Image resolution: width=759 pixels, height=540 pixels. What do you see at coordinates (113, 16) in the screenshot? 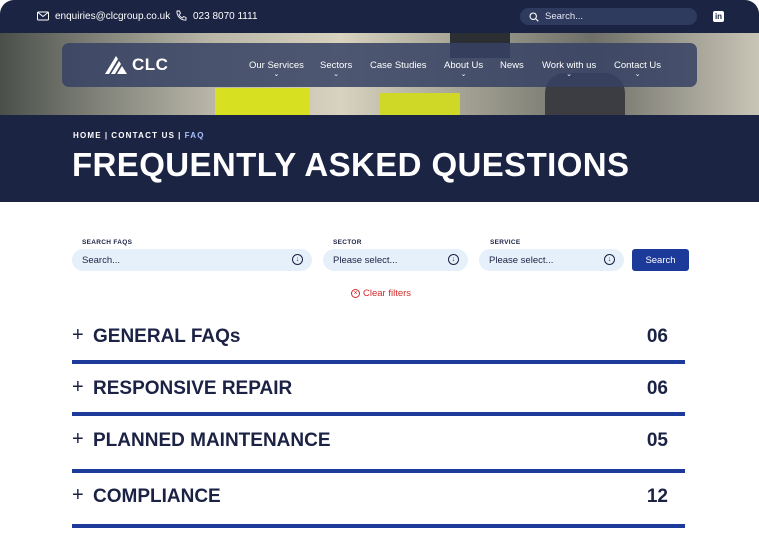
I see `email-text: enquiries@clcgroup.co.uk` at bounding box center [113, 16].